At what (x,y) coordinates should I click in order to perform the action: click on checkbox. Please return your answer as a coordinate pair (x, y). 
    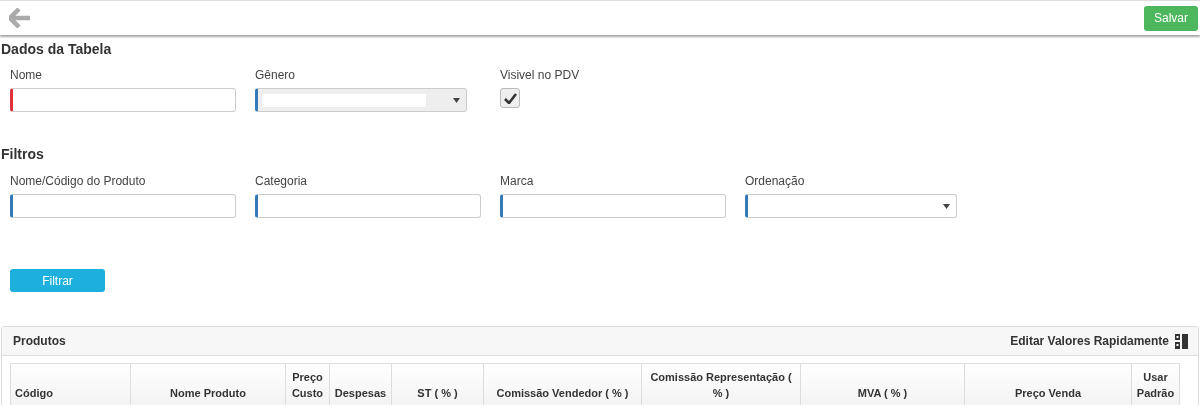
    Looking at the image, I should click on (510, 98).